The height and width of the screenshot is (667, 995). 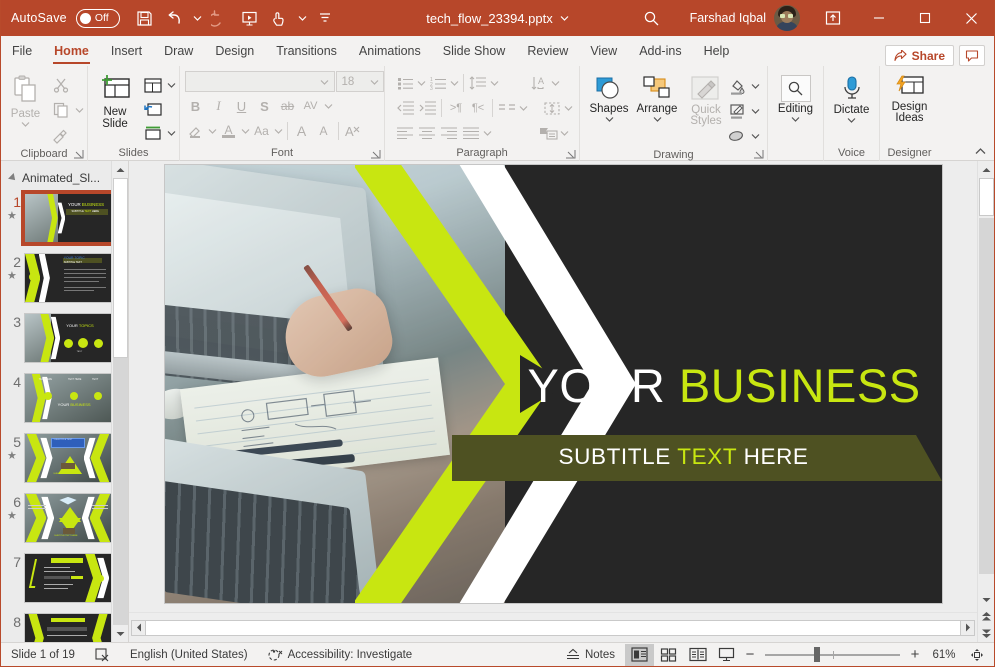 I want to click on save-icon, so click(x=145, y=18).